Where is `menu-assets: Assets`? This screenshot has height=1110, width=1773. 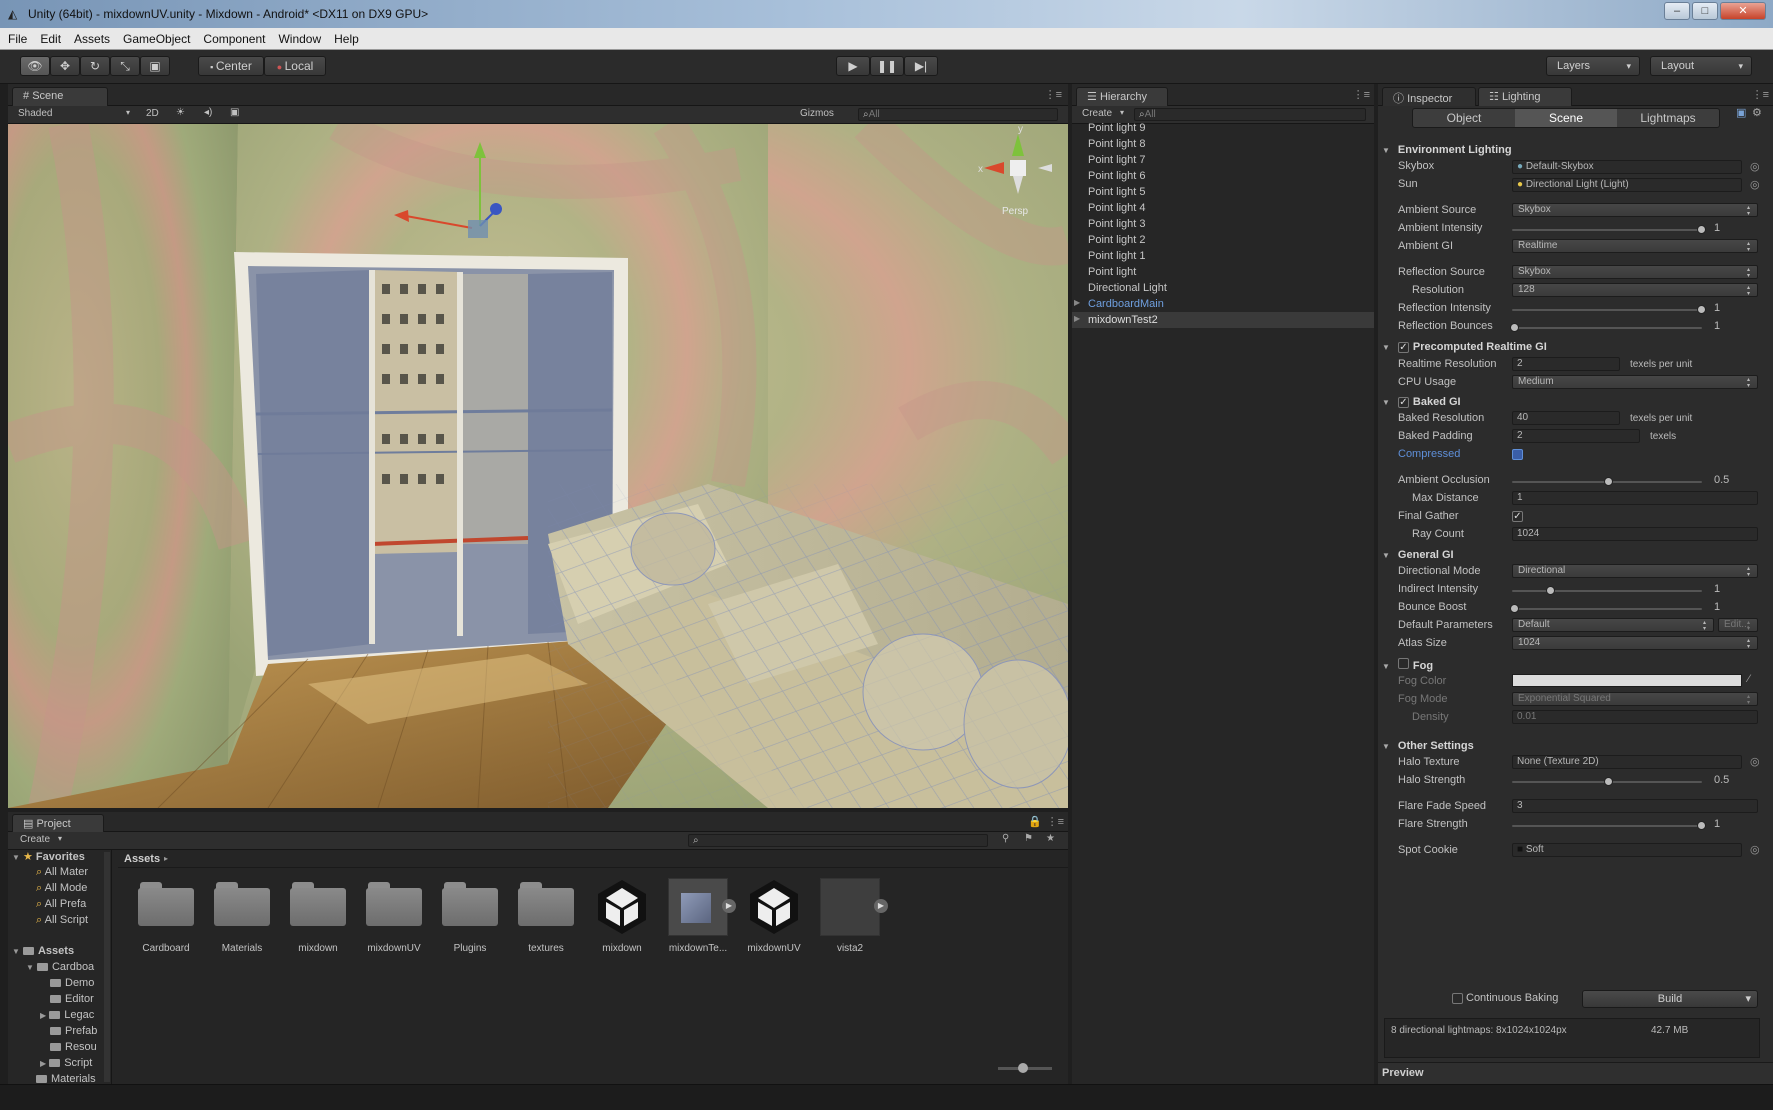
menu-assets: Assets is located at coordinates (92, 39).